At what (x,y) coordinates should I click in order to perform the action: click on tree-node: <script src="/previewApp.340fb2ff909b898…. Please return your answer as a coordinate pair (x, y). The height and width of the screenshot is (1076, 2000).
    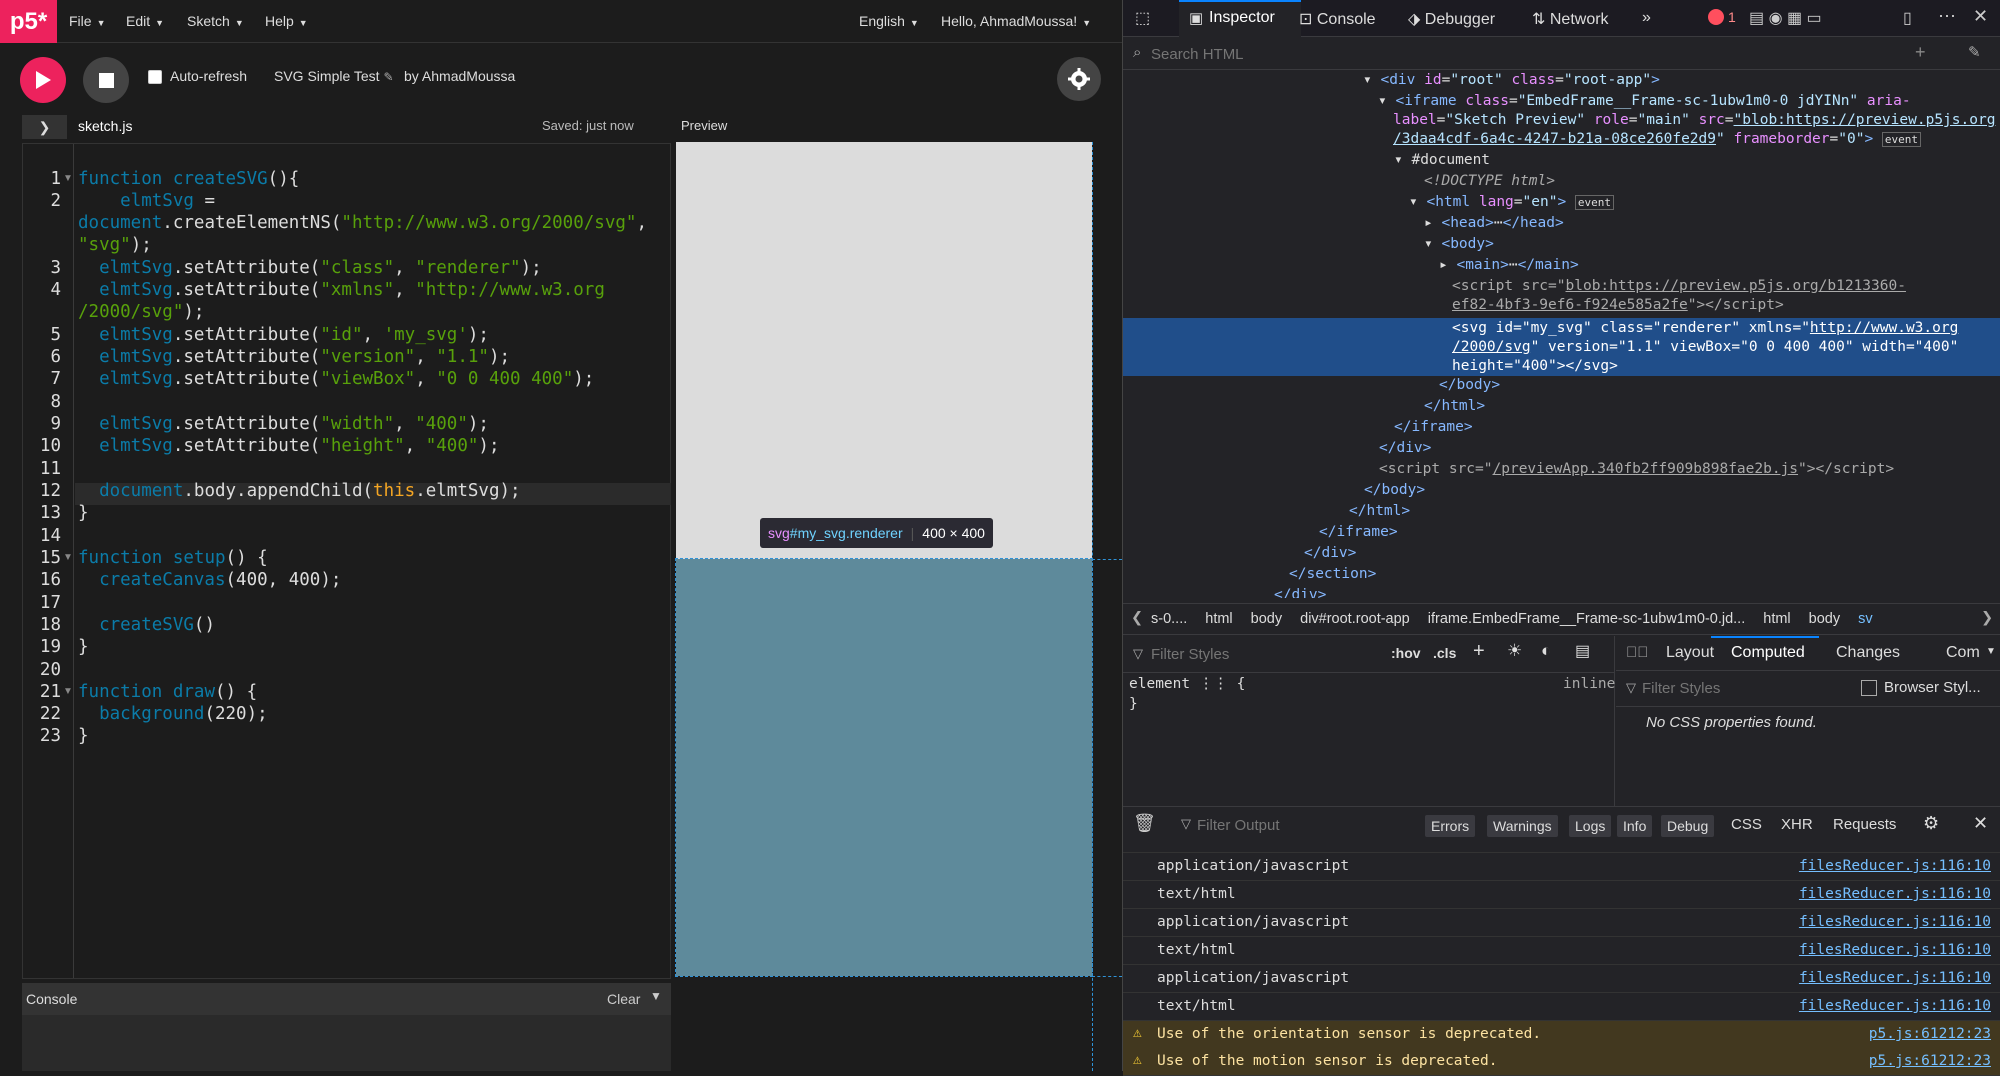
    Looking at the image, I should click on (1636, 469).